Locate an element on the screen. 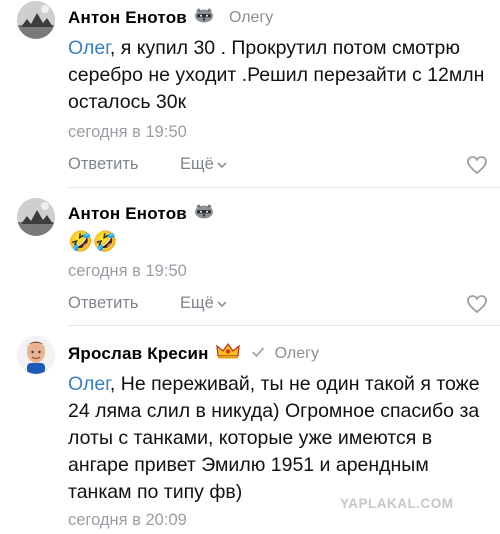 This screenshot has width=500, height=534. timestamp: сегодня в 20:09 is located at coordinates (127, 520).